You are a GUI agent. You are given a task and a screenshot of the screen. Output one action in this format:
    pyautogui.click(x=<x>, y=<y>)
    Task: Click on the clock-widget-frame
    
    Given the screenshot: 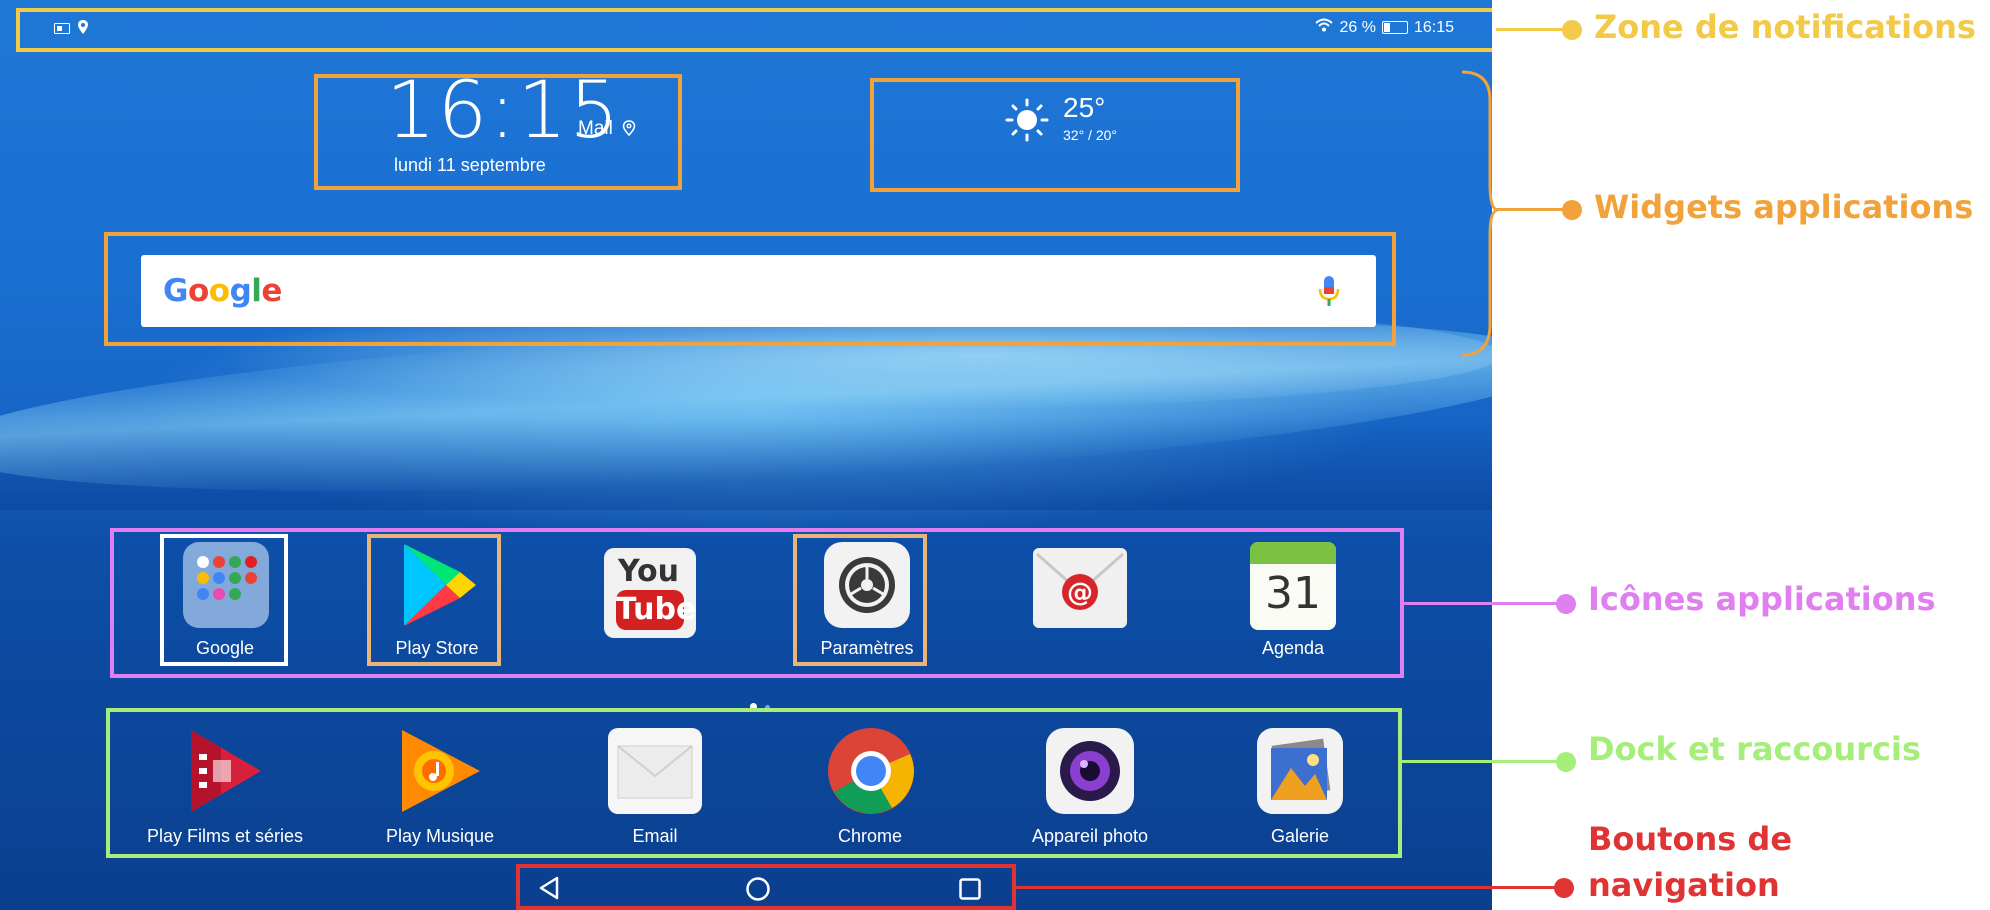 What is the action you would take?
    pyautogui.click(x=498, y=132)
    